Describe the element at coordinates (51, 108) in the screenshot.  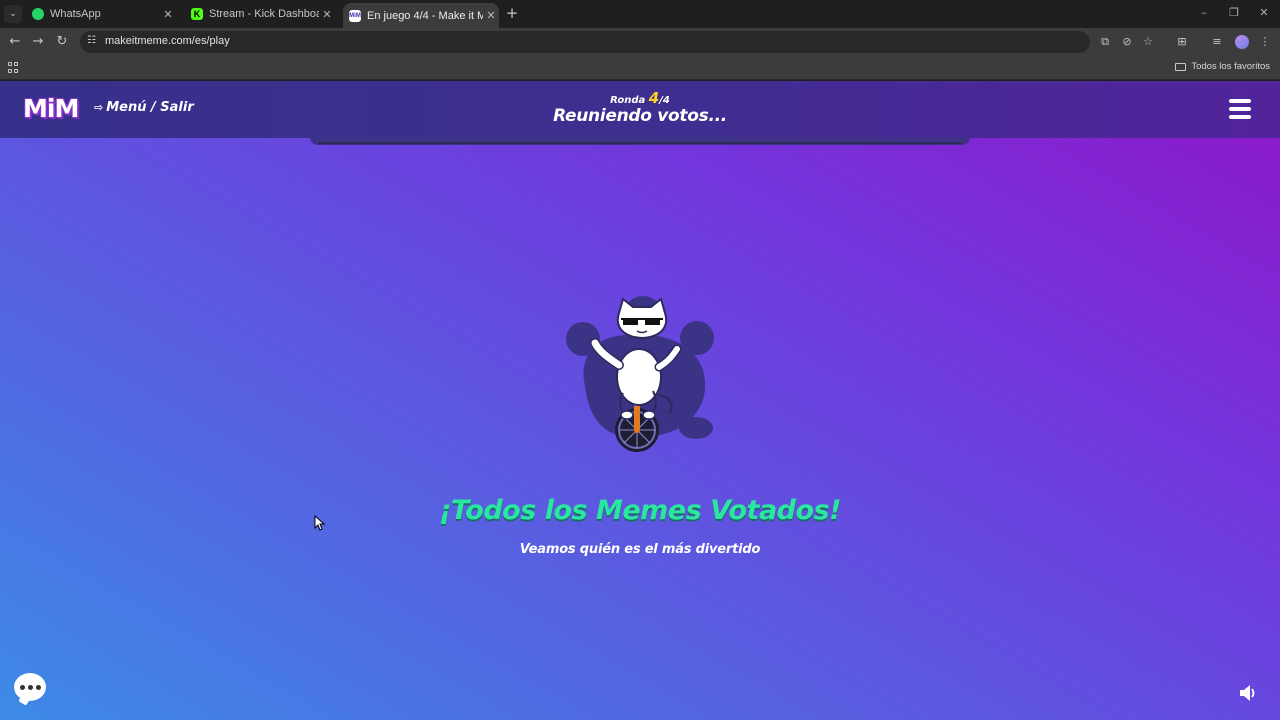
I see `mim-logo: MiM` at that location.